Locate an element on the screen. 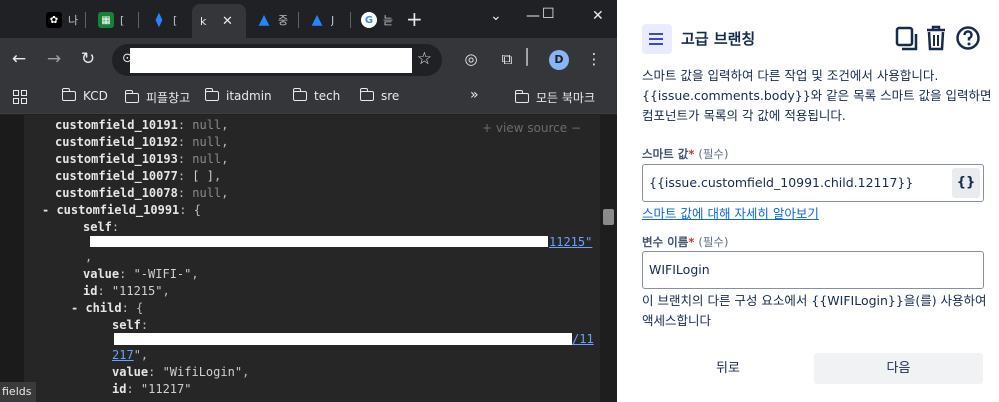  redacted-url is located at coordinates (271, 60).